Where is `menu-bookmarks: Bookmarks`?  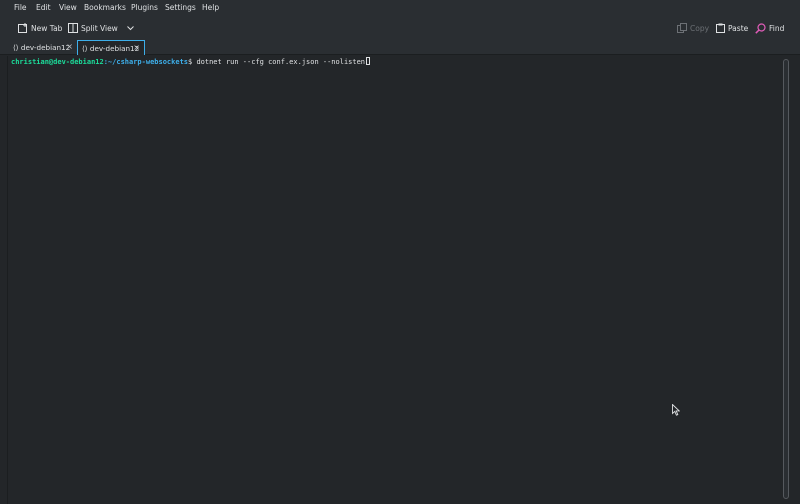 menu-bookmarks: Bookmarks is located at coordinates (105, 7).